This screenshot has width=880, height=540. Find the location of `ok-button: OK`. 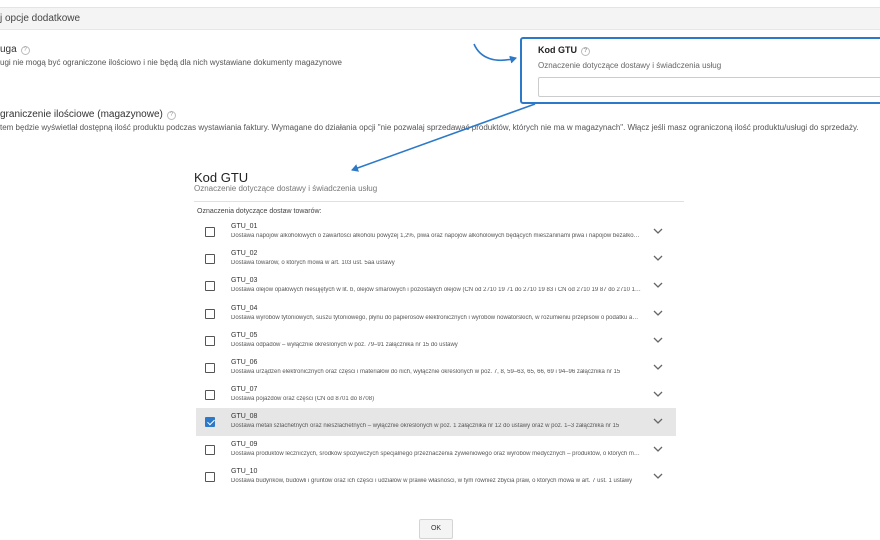

ok-button: OK is located at coordinates (436, 529).